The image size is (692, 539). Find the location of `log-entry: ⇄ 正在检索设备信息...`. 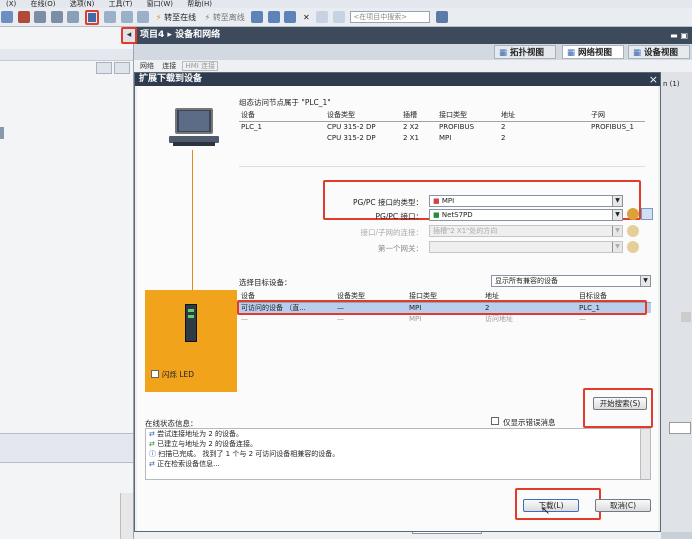

log-entry: ⇄ 正在检索设备信息... is located at coordinates (184, 464).